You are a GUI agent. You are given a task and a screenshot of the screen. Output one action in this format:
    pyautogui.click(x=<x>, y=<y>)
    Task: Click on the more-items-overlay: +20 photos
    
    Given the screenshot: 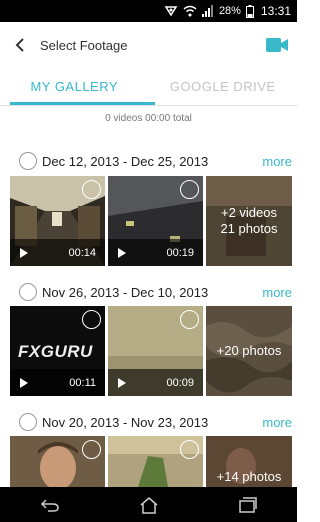 What is the action you would take?
    pyautogui.click(x=249, y=351)
    